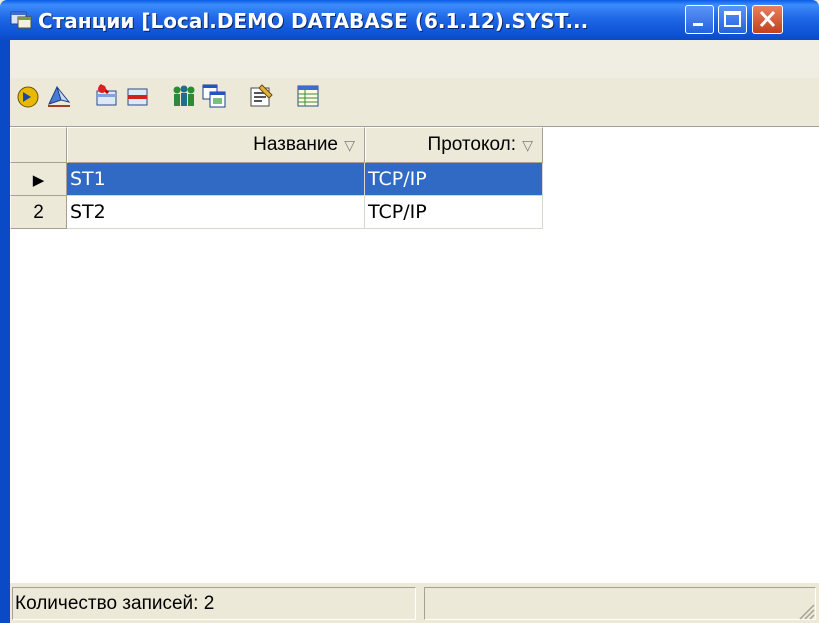  What do you see at coordinates (28, 96) in the screenshot?
I see `refresh-icon` at bounding box center [28, 96].